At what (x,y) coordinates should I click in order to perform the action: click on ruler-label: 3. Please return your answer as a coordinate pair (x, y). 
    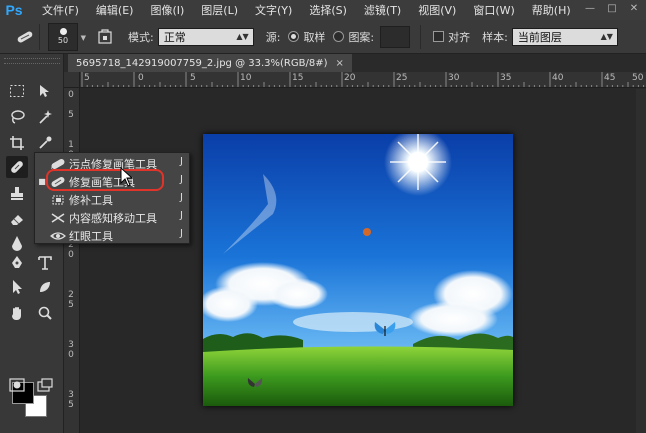
    Looking at the image, I should click on (71, 345).